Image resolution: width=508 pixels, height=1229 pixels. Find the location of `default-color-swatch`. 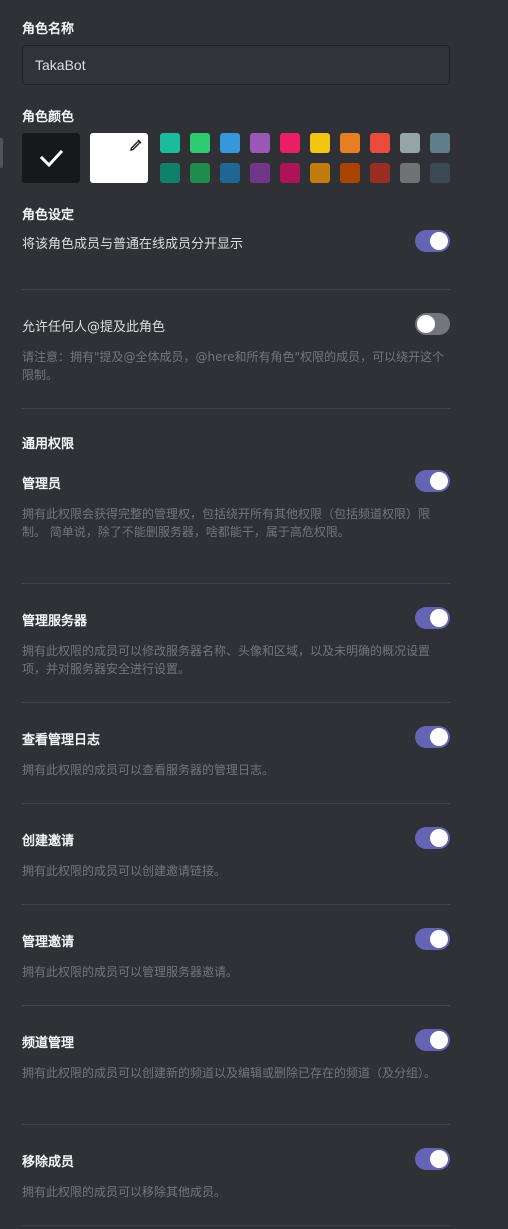

default-color-swatch is located at coordinates (51, 158).